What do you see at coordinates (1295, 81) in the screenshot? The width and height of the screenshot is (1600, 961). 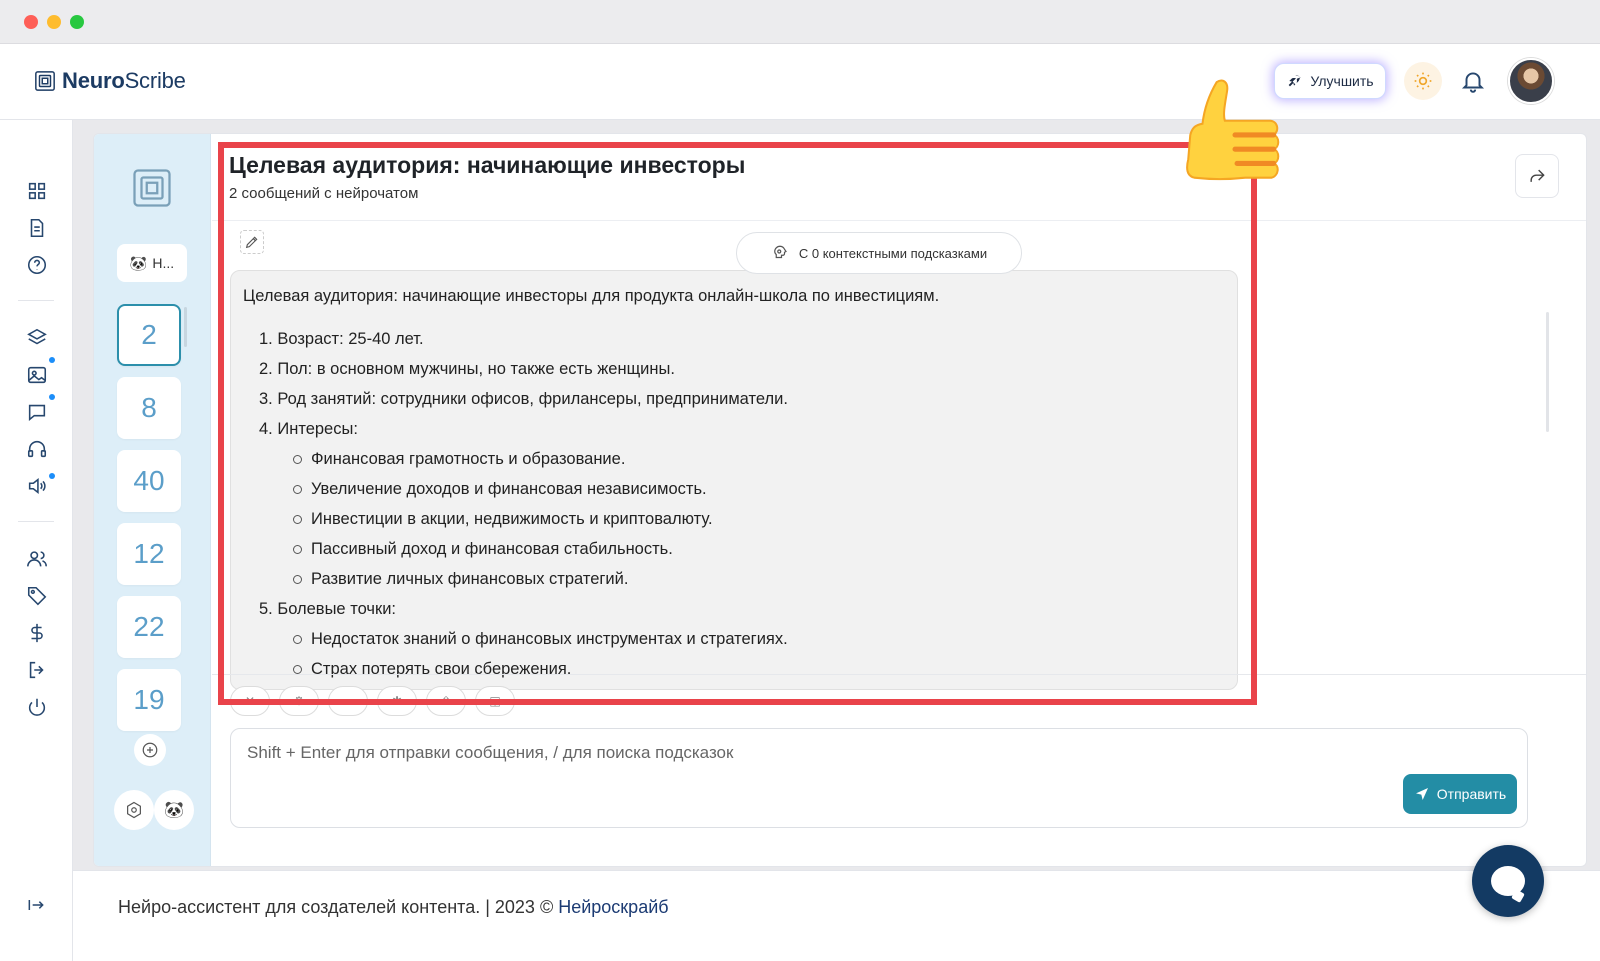 I see `rocket-icon` at bounding box center [1295, 81].